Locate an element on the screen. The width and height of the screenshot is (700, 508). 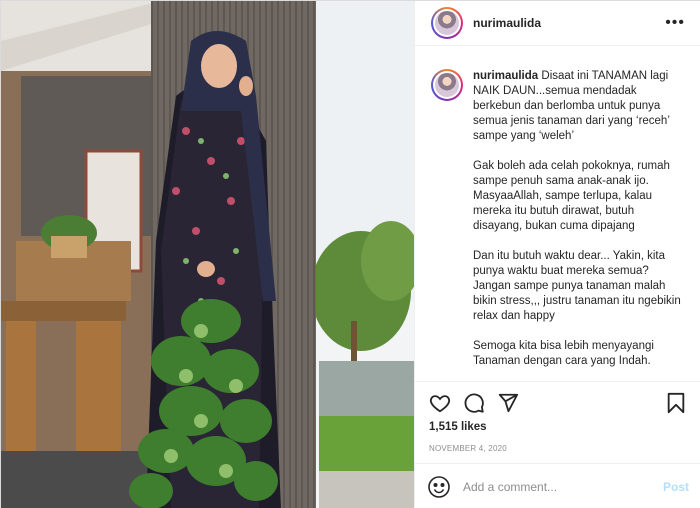
comment-bar: Post is located at coordinates (557, 485).